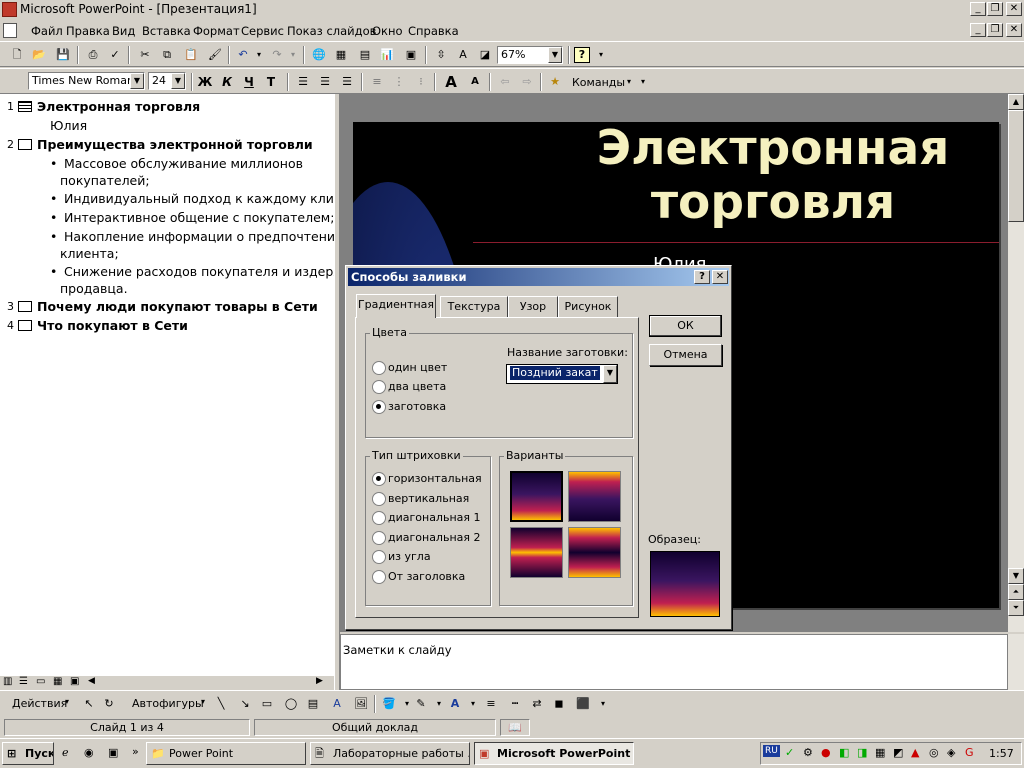 Image resolution: width=1024 pixels, height=768 pixels. Describe the element at coordinates (538, 277) in the screenshot. I see `dialog-titlebar: Способы заливки ? ✕` at that location.